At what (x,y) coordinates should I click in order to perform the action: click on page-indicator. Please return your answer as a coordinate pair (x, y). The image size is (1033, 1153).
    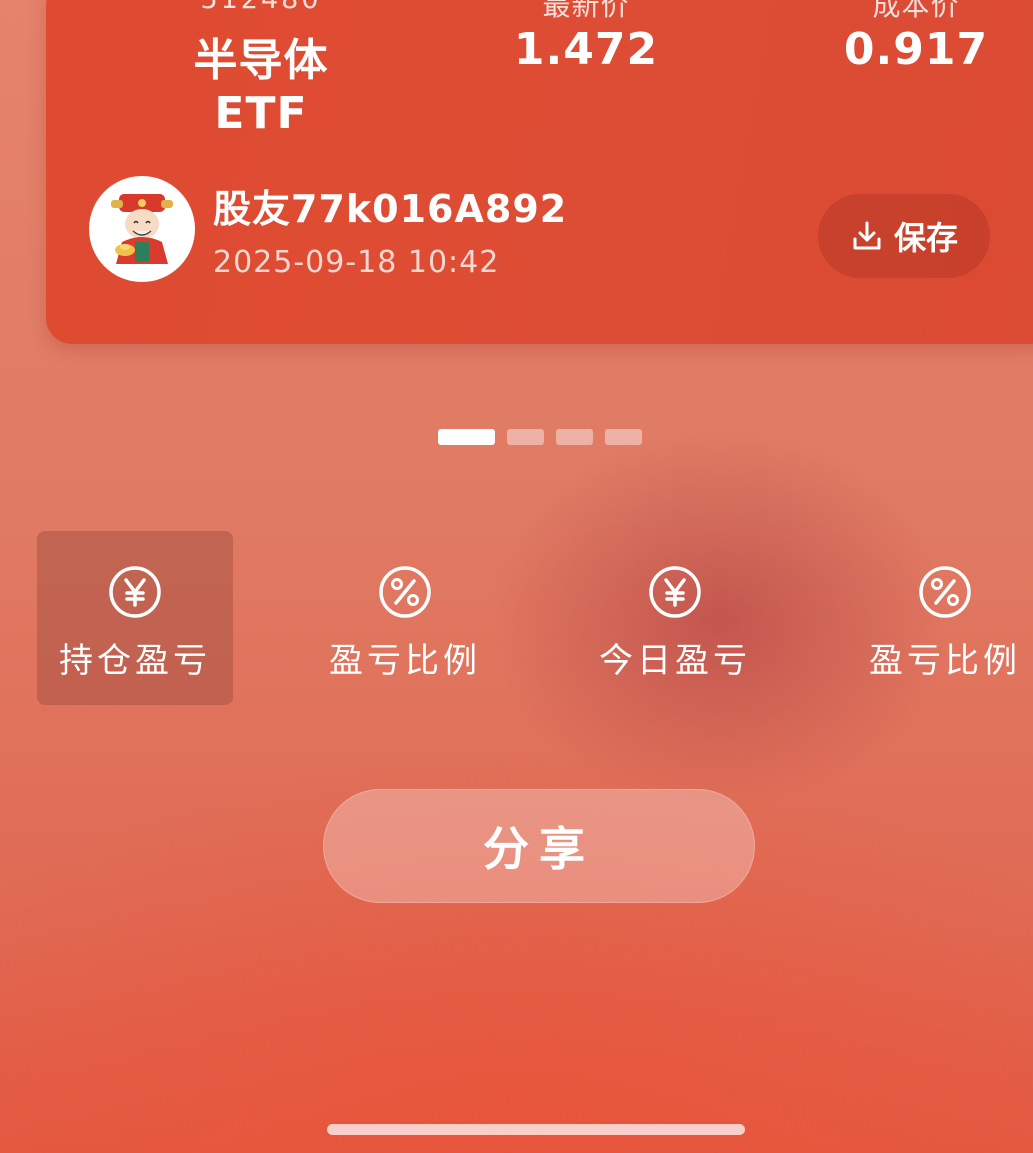
    Looking at the image, I should click on (540, 437).